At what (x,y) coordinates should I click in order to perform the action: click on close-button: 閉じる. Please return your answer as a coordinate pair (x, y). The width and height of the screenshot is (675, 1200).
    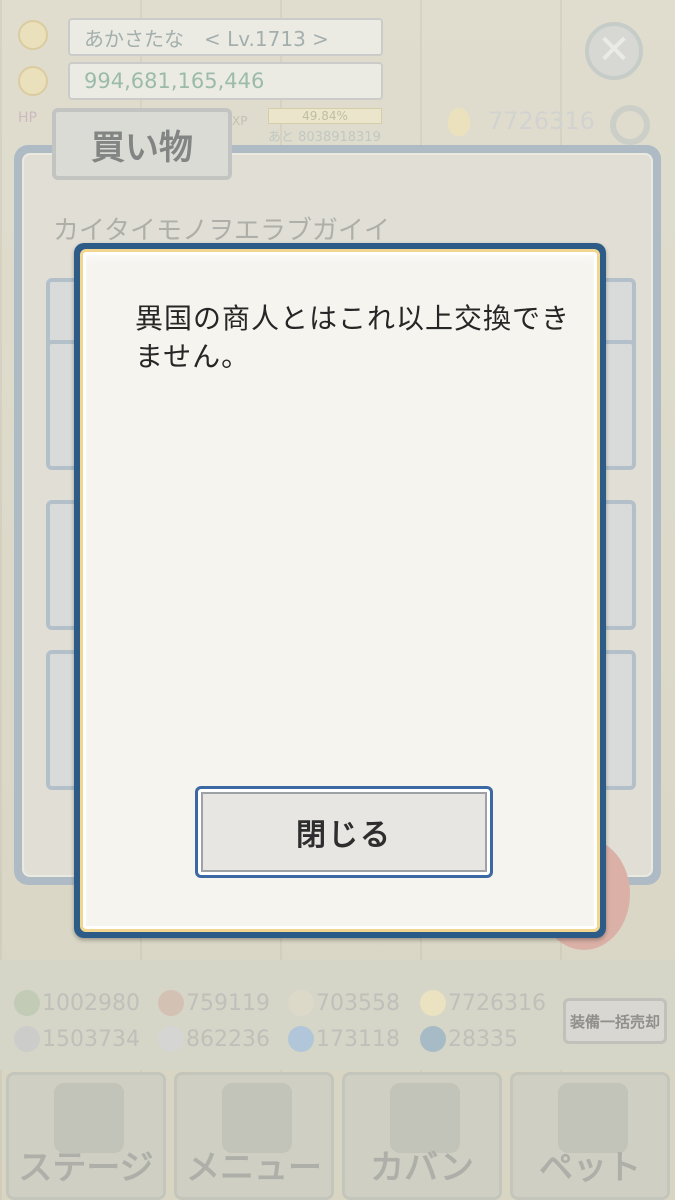
    Looking at the image, I should click on (344, 832).